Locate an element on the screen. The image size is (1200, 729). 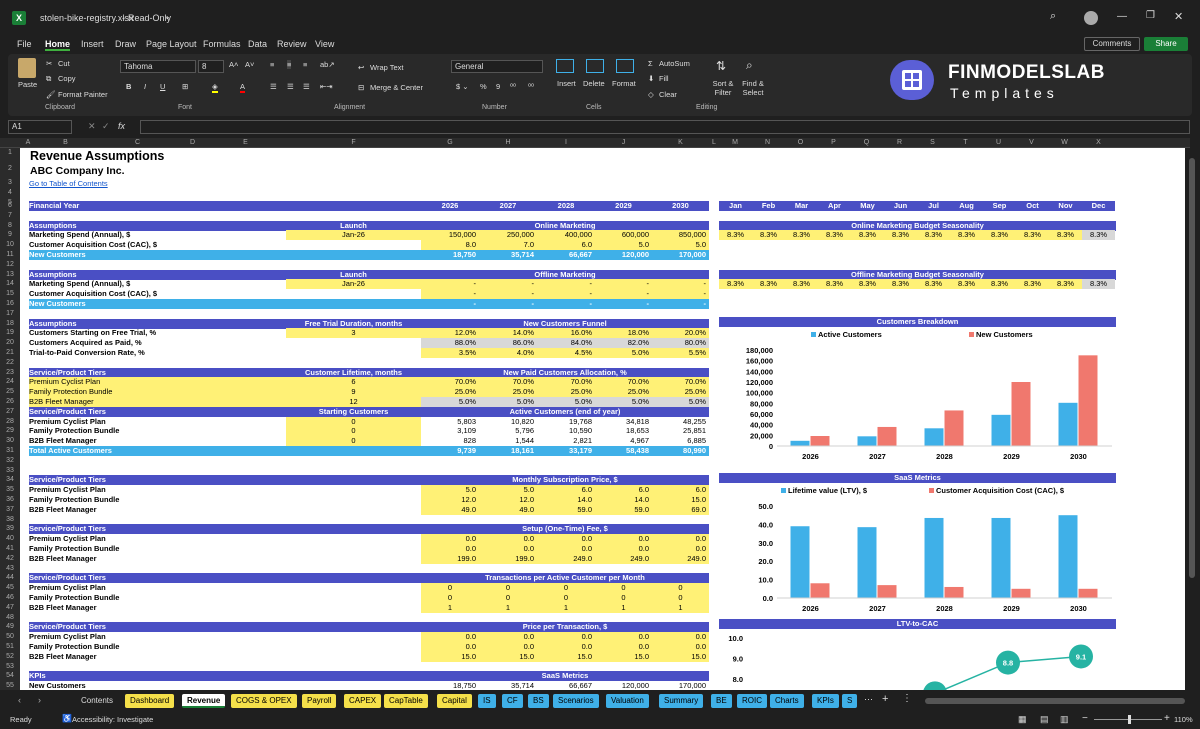
row-header-49: 49 is located at coordinates (10, 627).